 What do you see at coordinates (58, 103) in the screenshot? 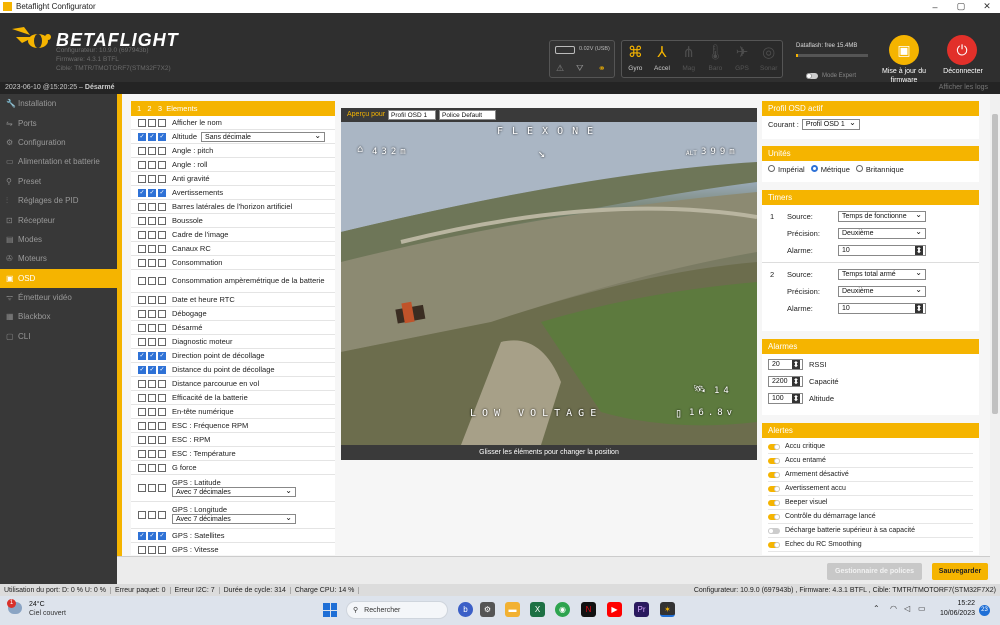
I see `sidebar-item-installation: 🔧 Installation` at bounding box center [58, 103].